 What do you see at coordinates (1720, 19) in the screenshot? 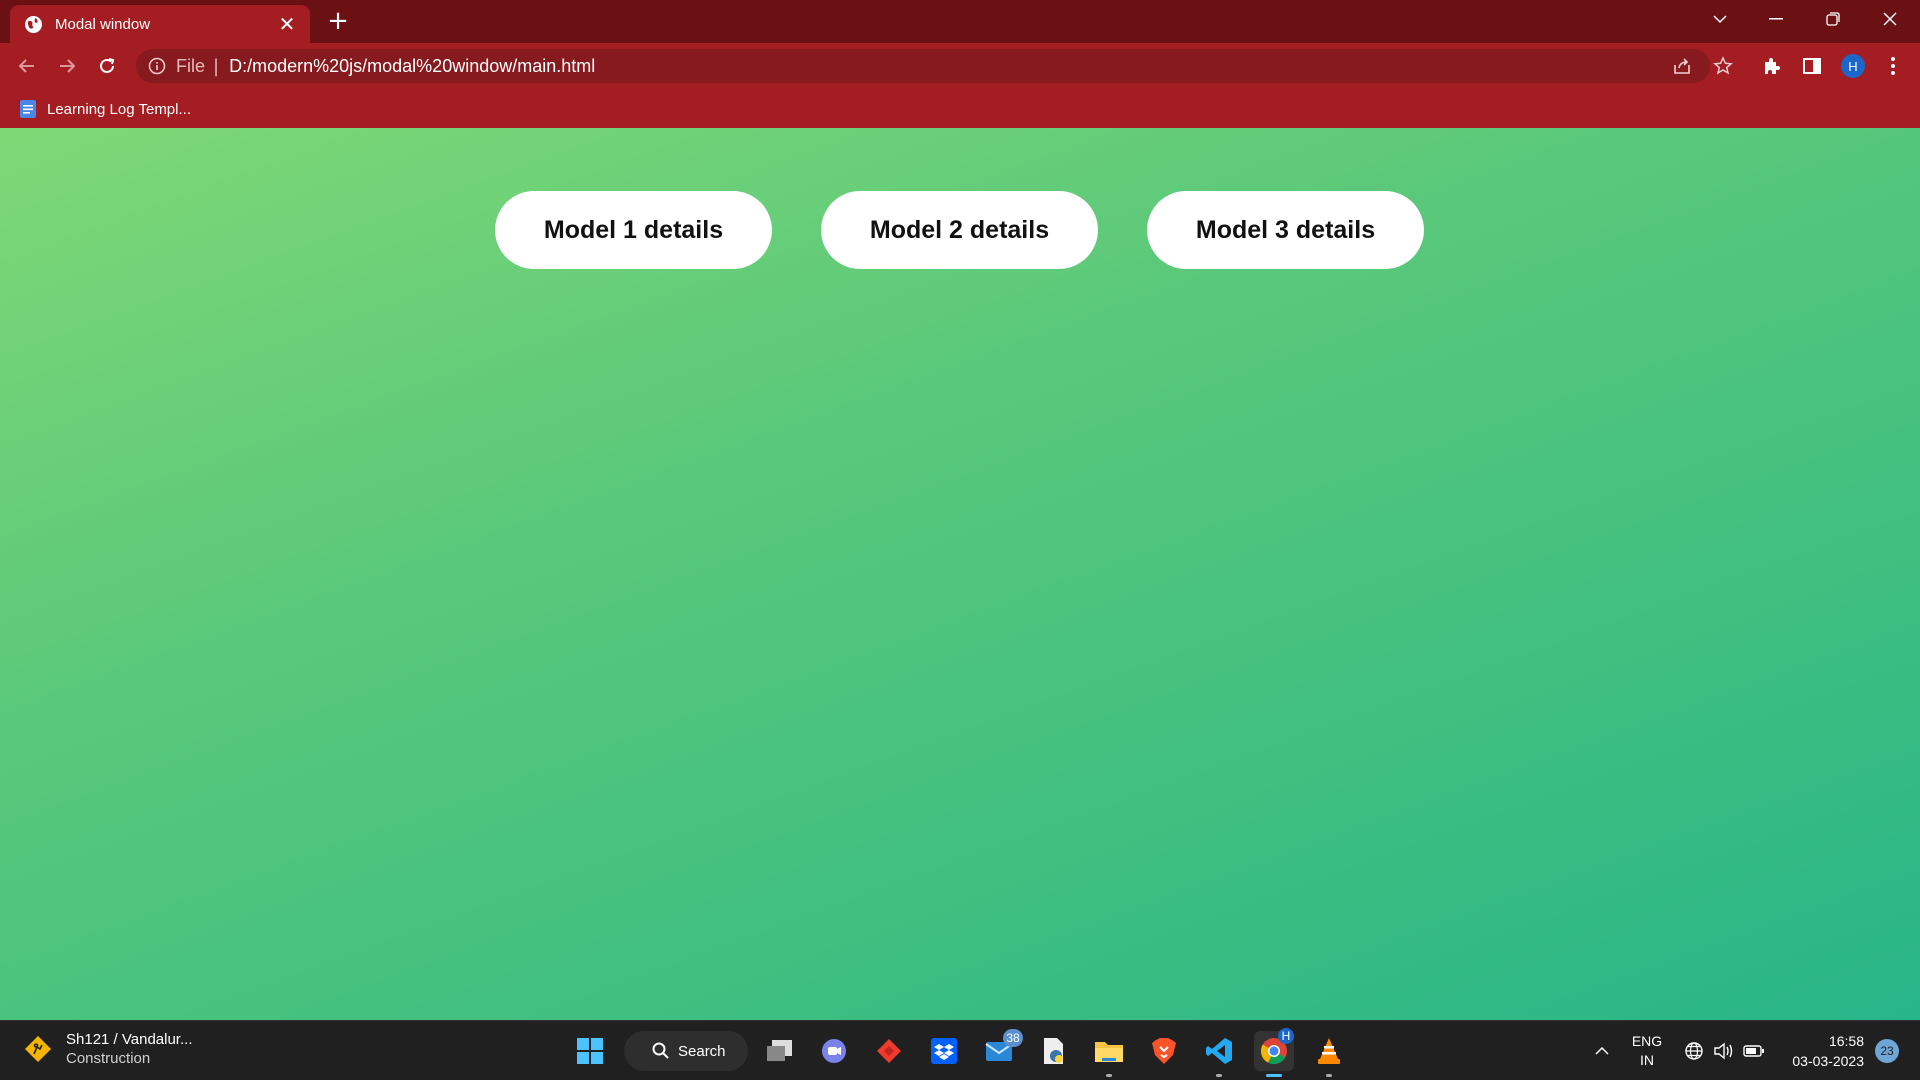
I see `tab-search-icon` at bounding box center [1720, 19].